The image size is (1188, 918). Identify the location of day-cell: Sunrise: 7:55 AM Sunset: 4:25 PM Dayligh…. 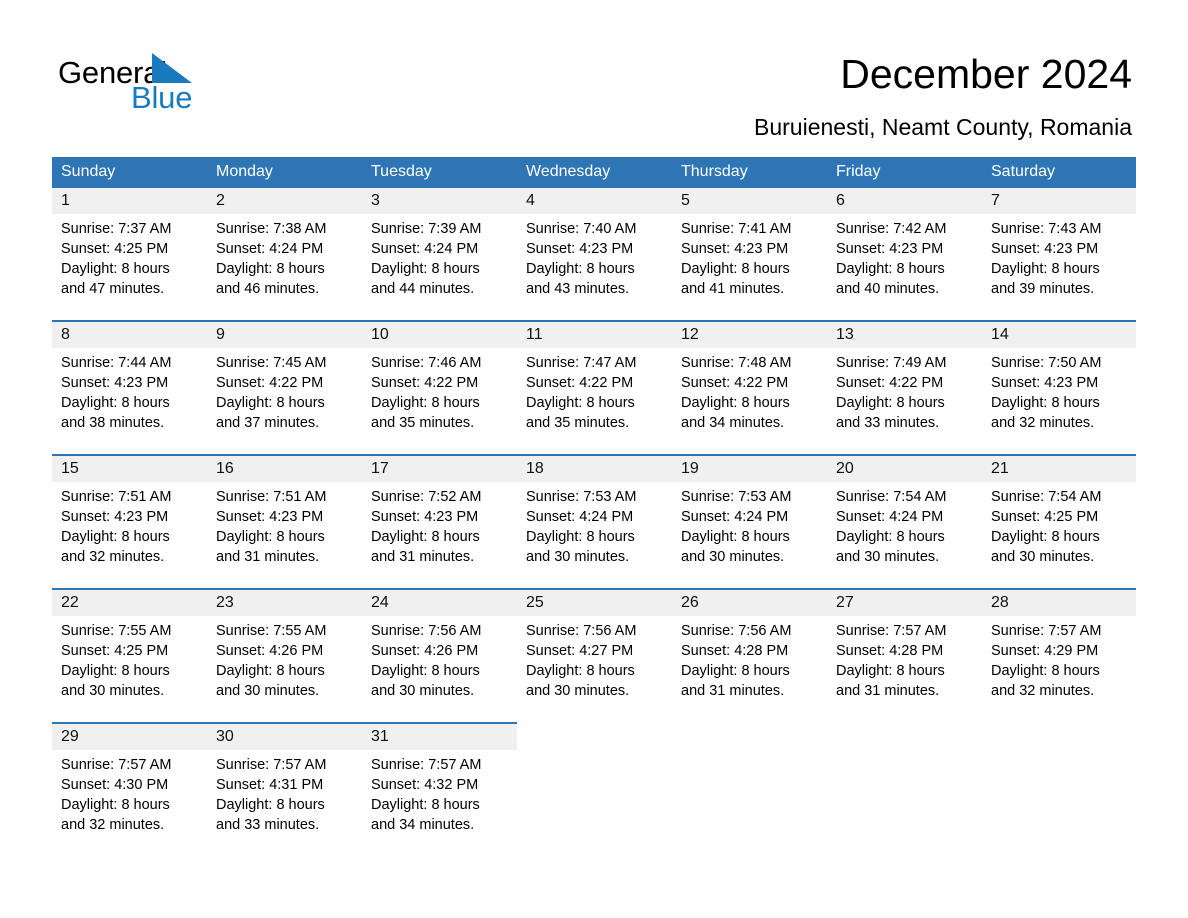
(129, 669).